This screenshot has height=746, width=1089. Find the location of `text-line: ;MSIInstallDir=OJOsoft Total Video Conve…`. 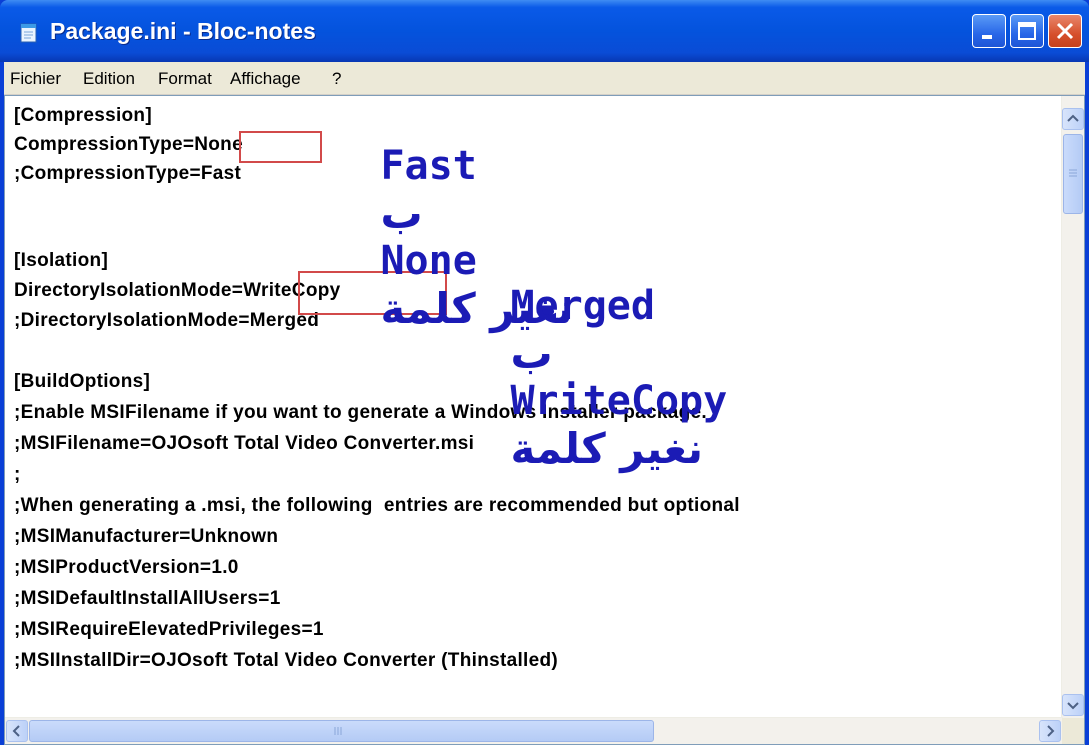

text-line: ;MSIInstallDir=OJOsoft Total Video Conve… is located at coordinates (286, 660).